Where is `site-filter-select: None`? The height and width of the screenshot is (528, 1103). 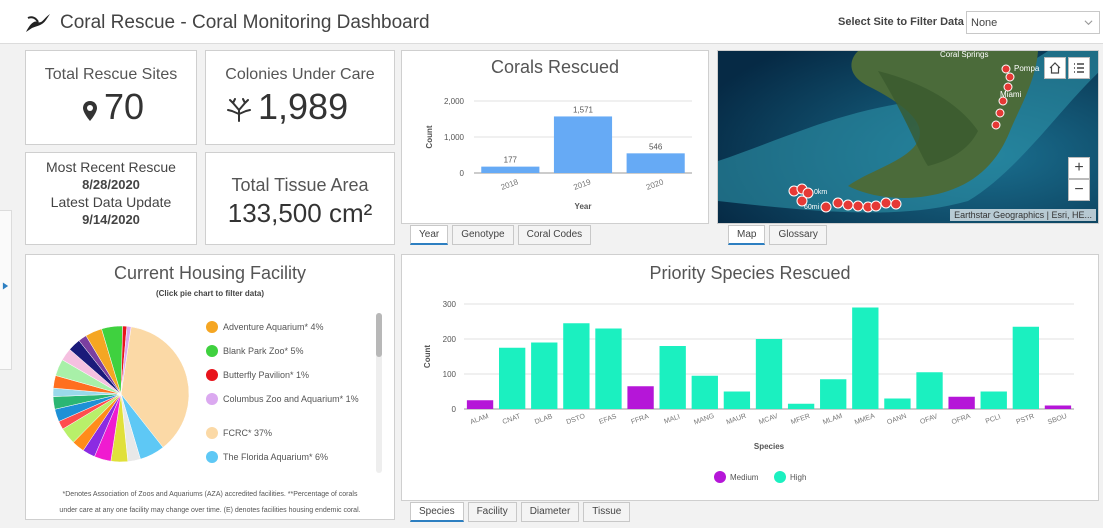 site-filter-select: None is located at coordinates (1033, 22).